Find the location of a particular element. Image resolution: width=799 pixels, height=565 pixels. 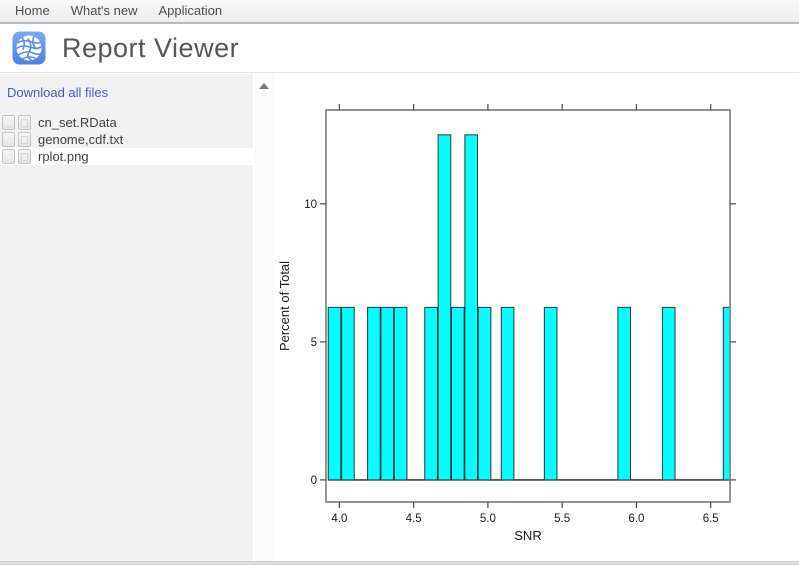

bottom-strip is located at coordinates (399, 563).